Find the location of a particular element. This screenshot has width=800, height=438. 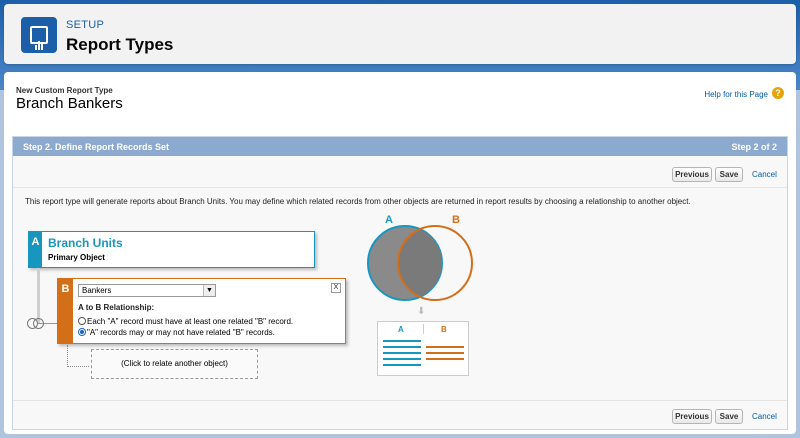

previous-button-top: Previous is located at coordinates (692, 174).